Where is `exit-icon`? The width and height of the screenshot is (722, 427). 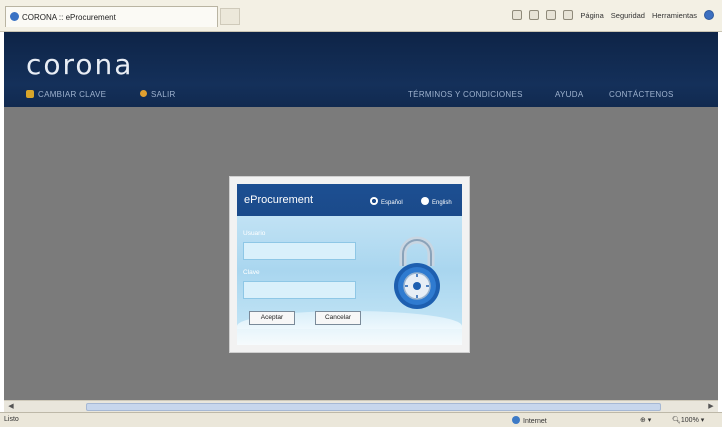 exit-icon is located at coordinates (143, 93).